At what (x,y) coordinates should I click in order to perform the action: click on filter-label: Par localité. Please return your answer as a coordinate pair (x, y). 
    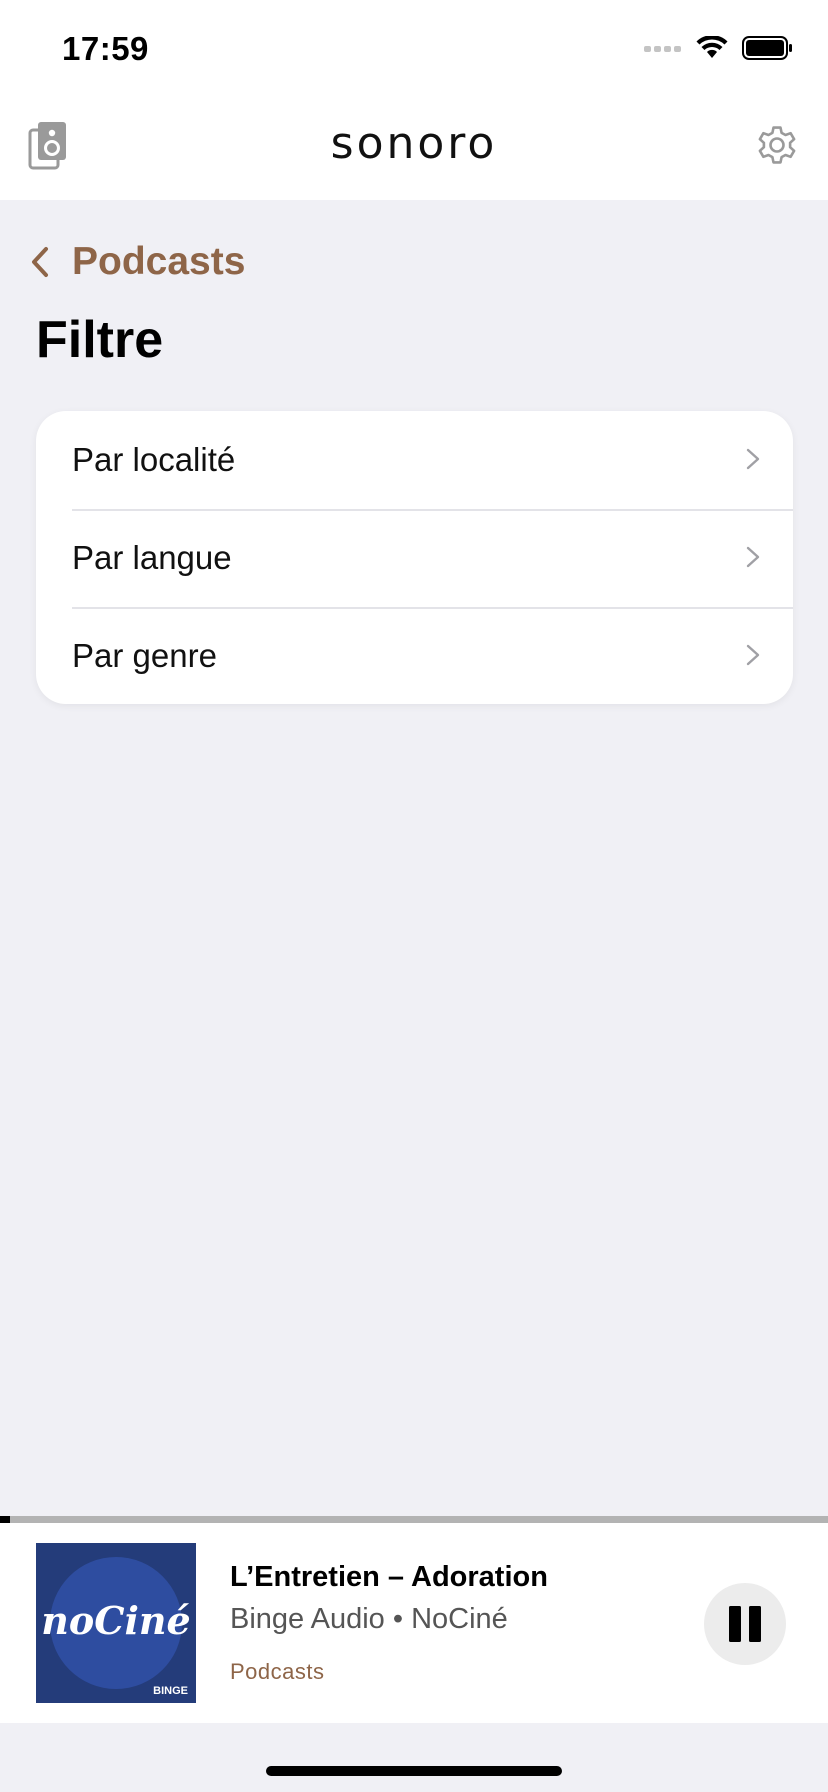
    Looking at the image, I should click on (154, 459).